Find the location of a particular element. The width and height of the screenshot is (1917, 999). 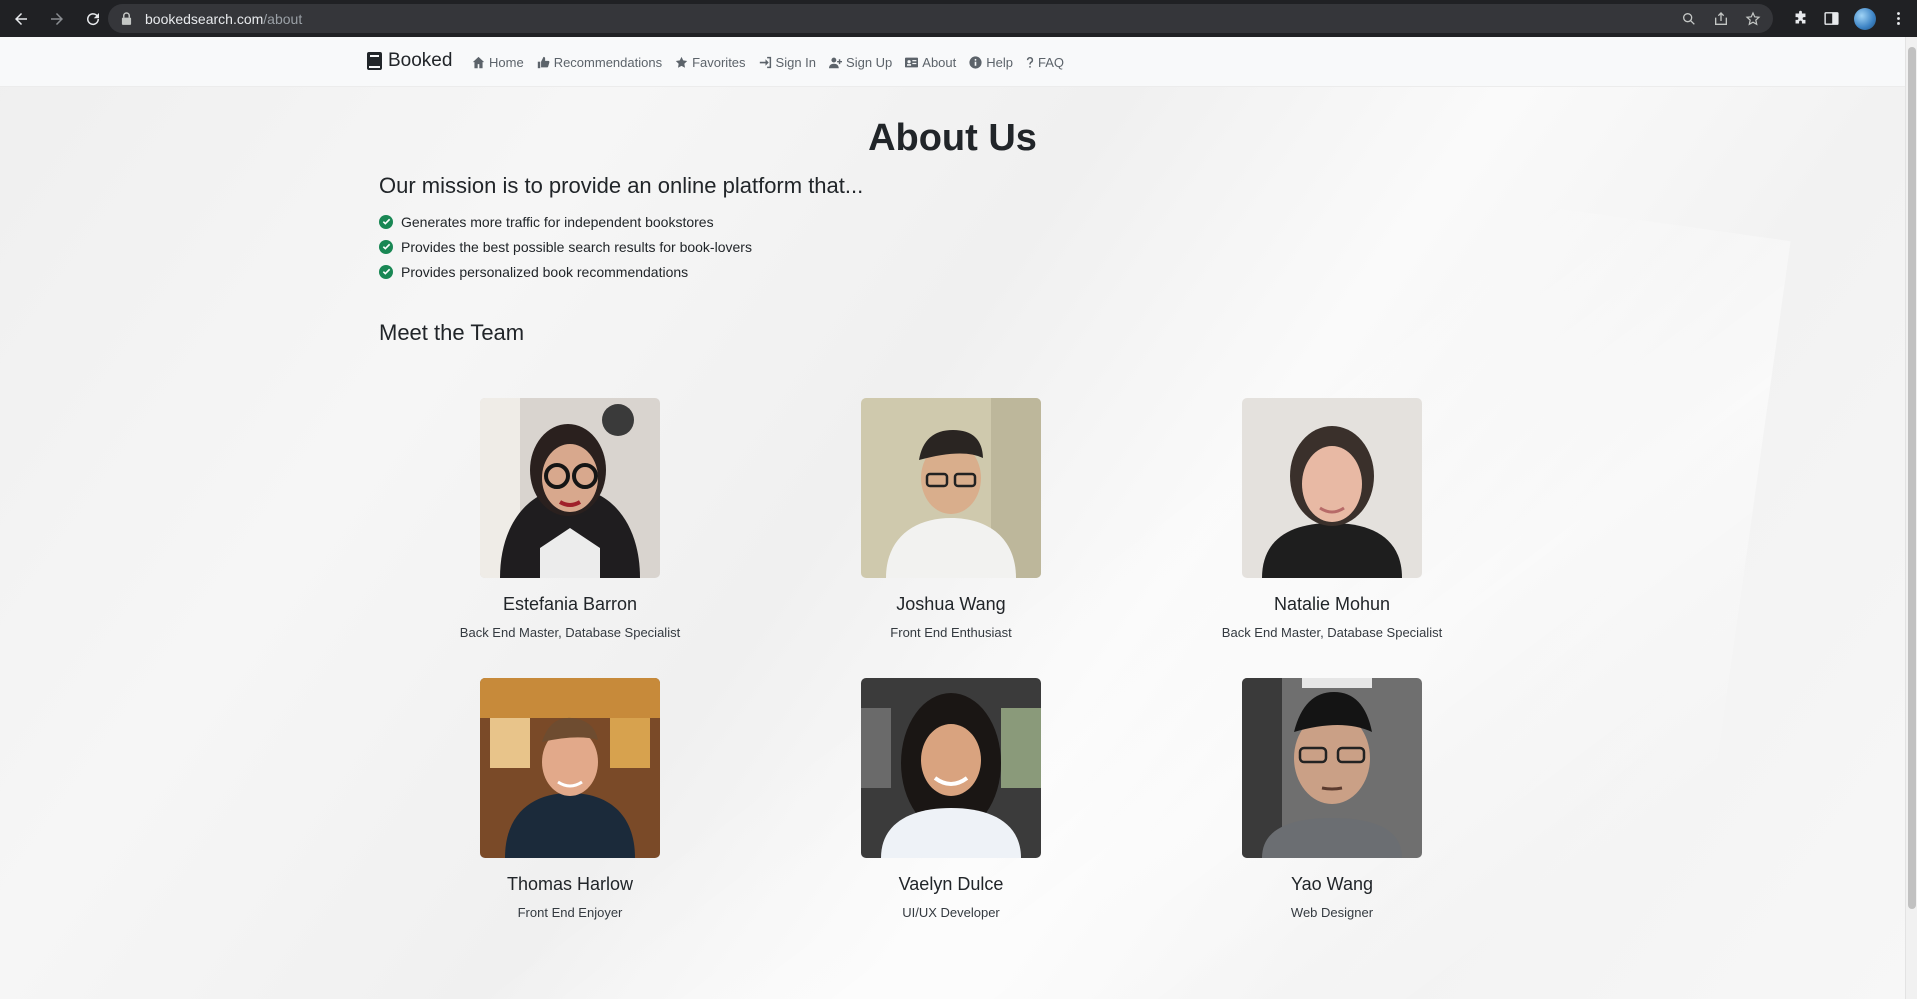

nav-sign-in: Sign In is located at coordinates (787, 62).